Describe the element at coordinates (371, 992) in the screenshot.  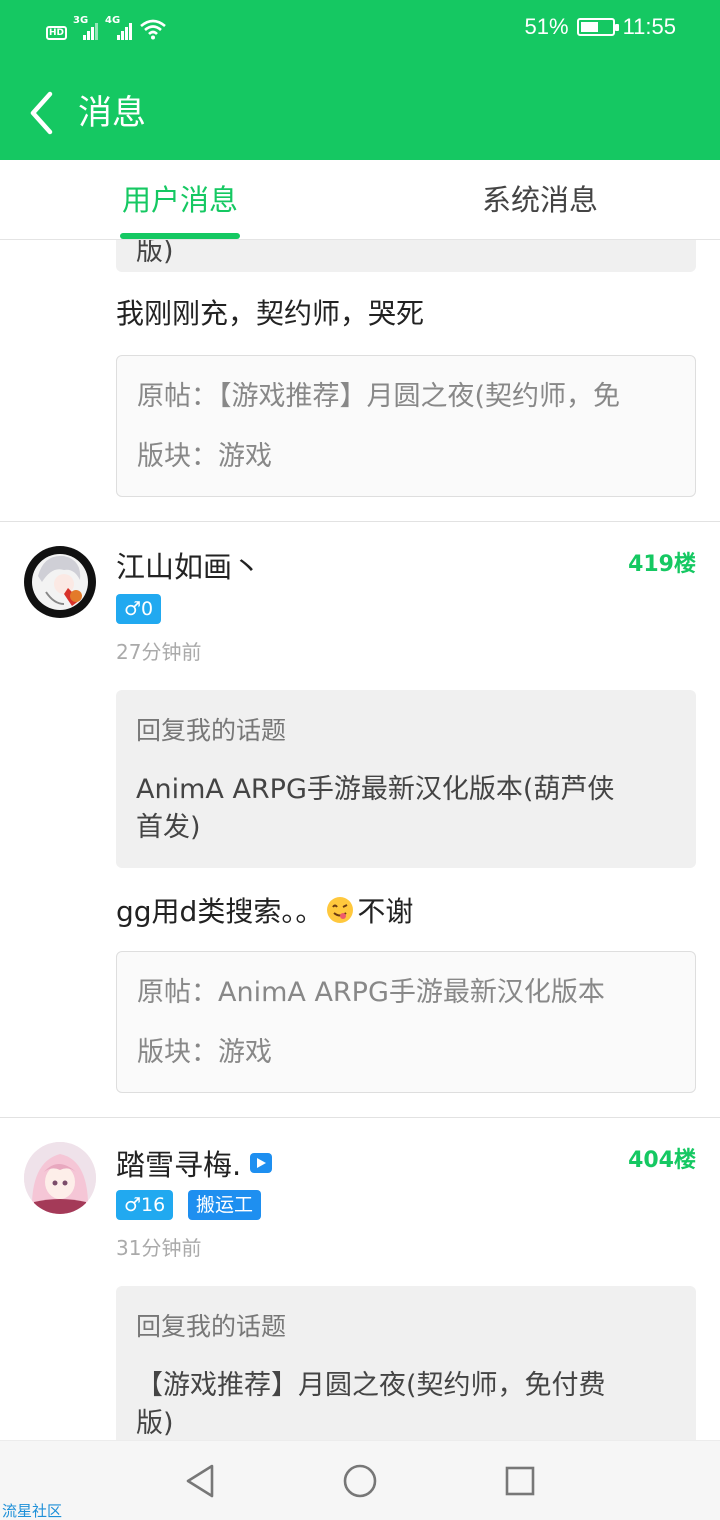
I see `original-post-title: 原帖：AnimA ARPG手游最新汉化版本` at that location.